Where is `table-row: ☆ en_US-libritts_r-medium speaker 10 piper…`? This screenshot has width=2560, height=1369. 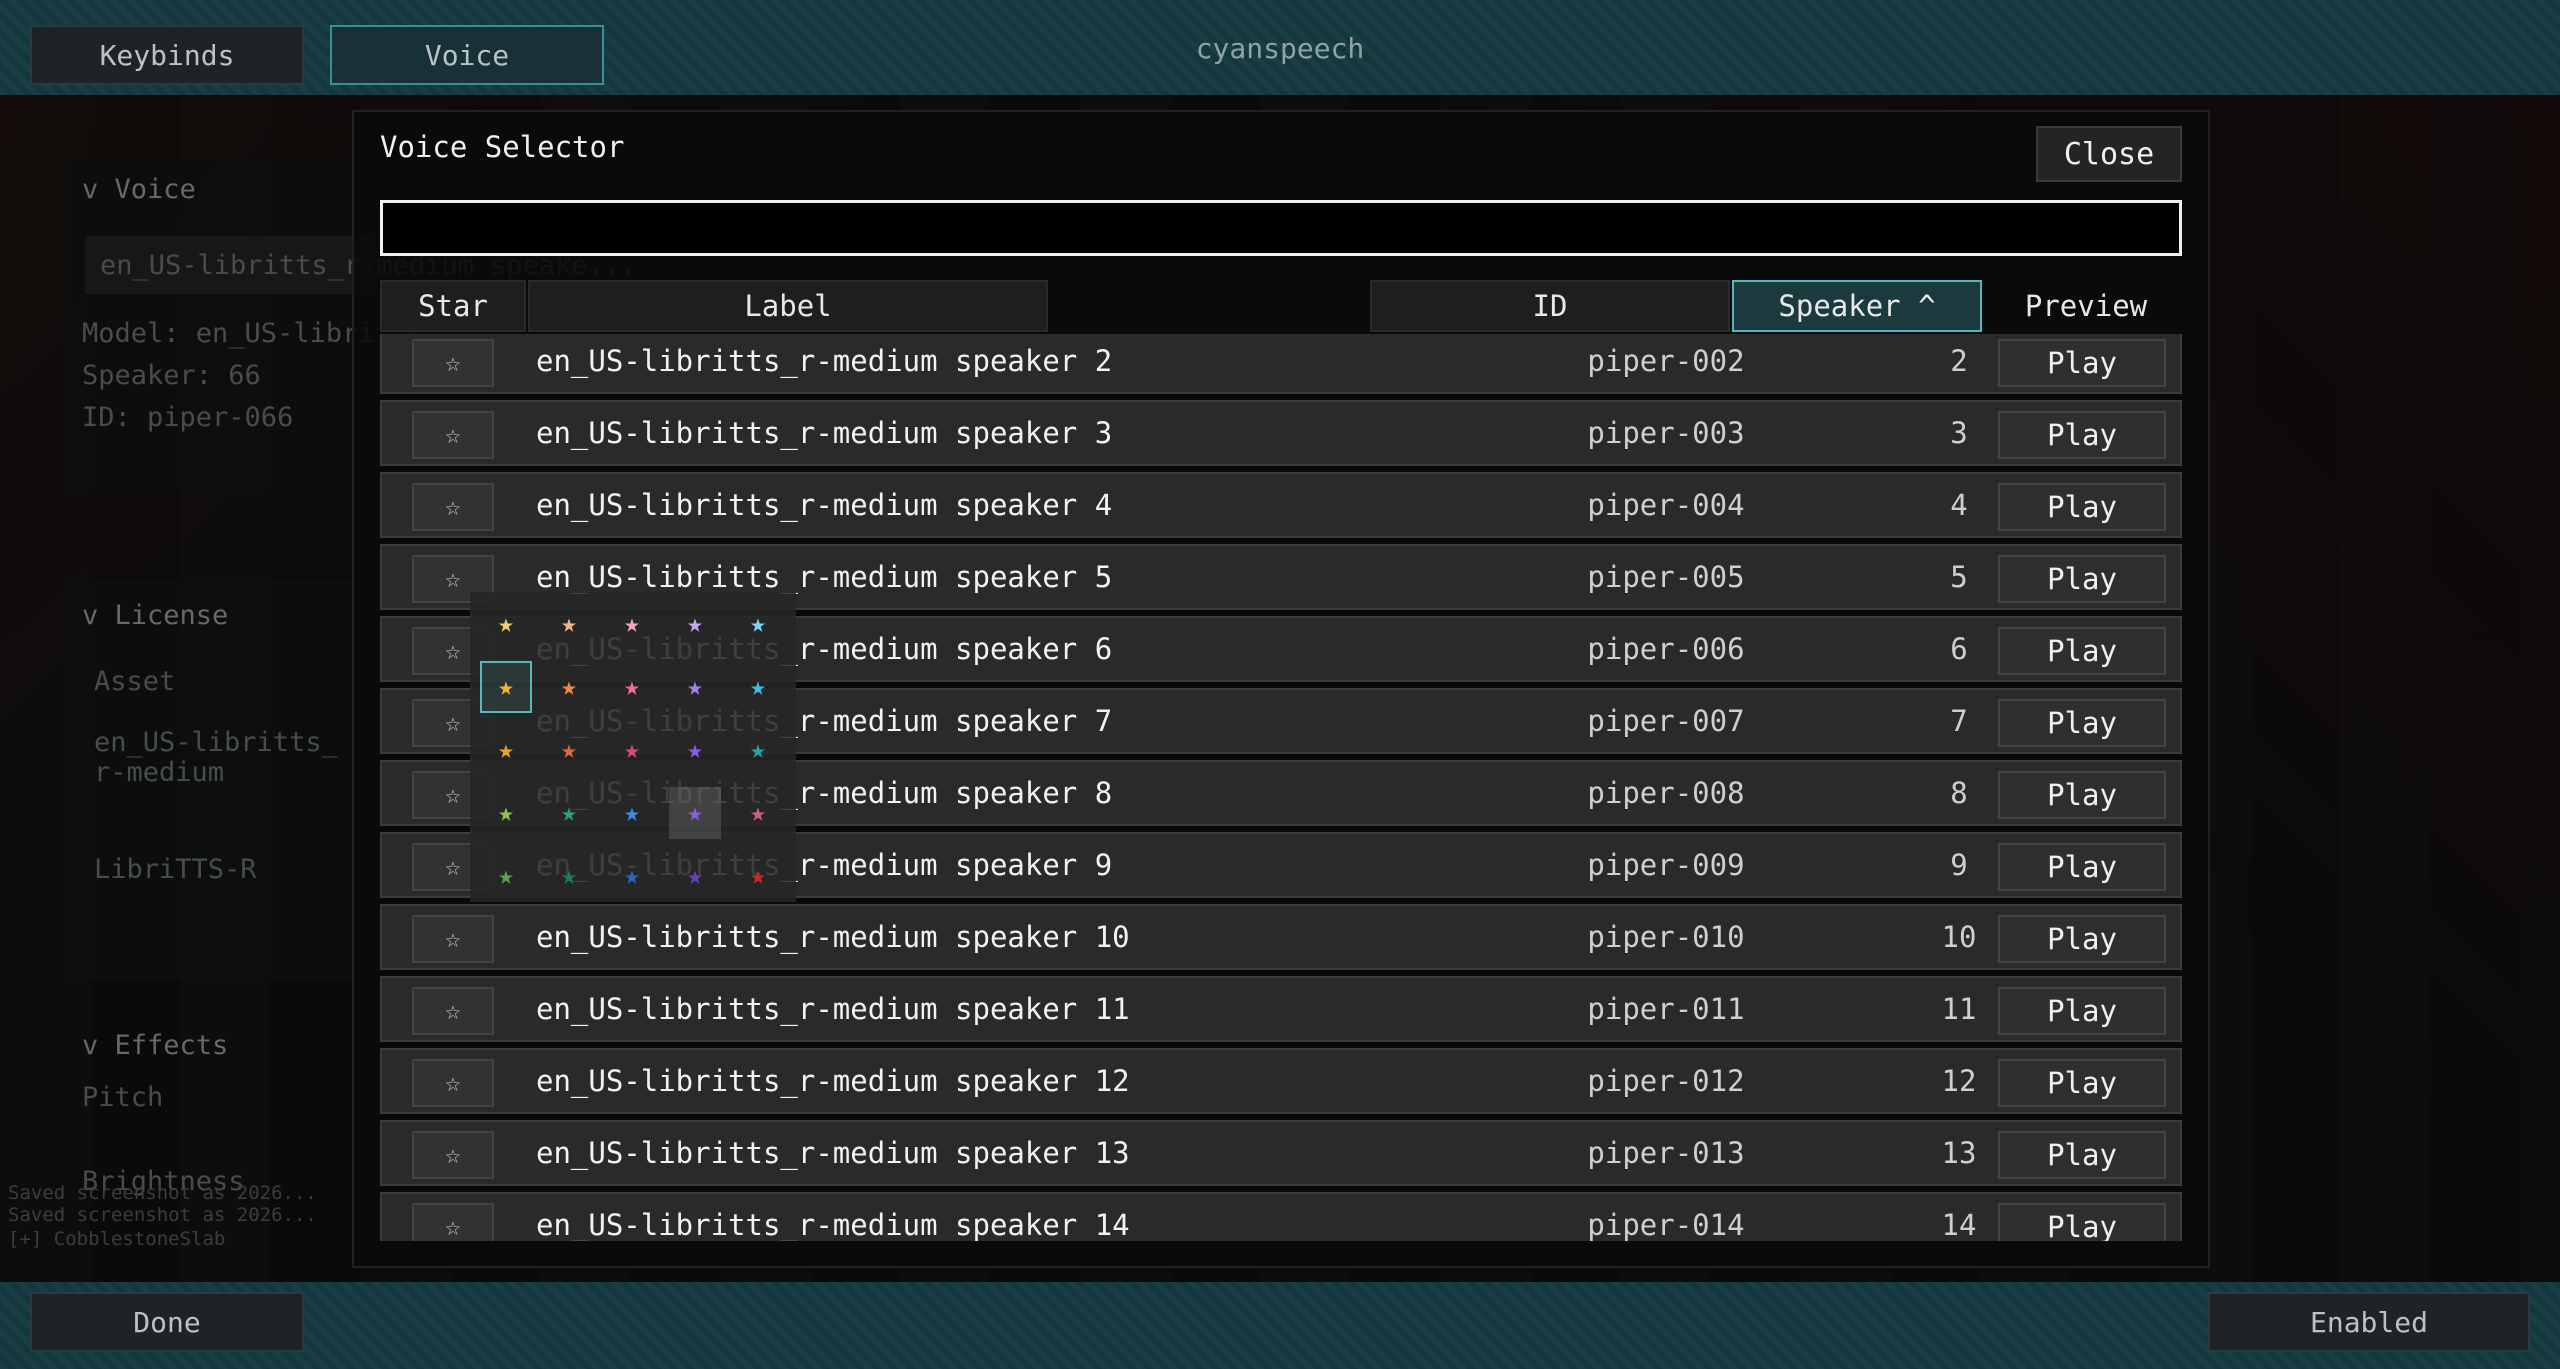 table-row: ☆ en_US-libritts_r-medium speaker 10 piper… is located at coordinates (1281, 937).